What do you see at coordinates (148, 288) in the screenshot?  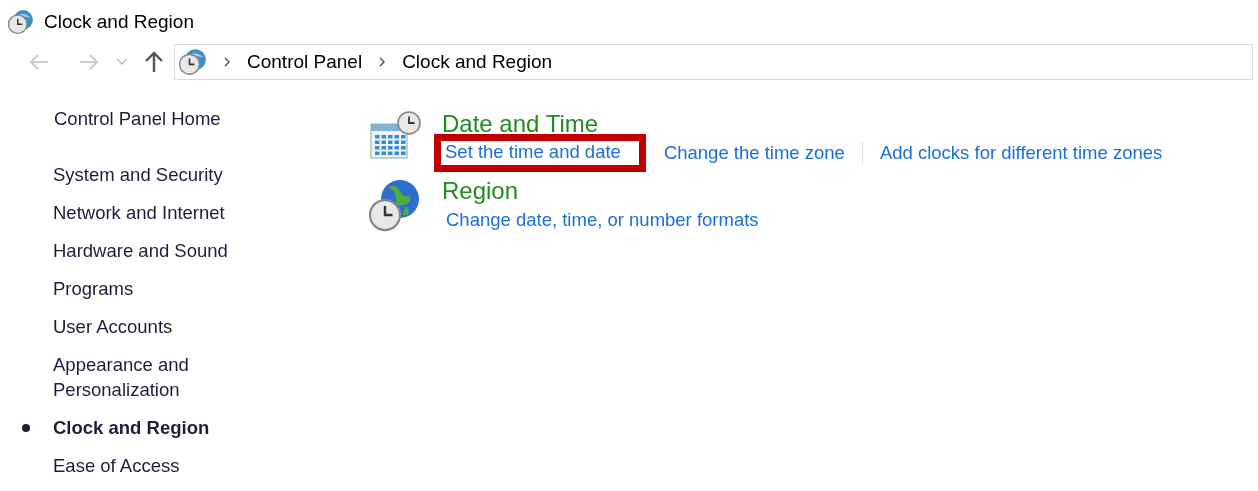 I see `sidebar-link: Programs` at bounding box center [148, 288].